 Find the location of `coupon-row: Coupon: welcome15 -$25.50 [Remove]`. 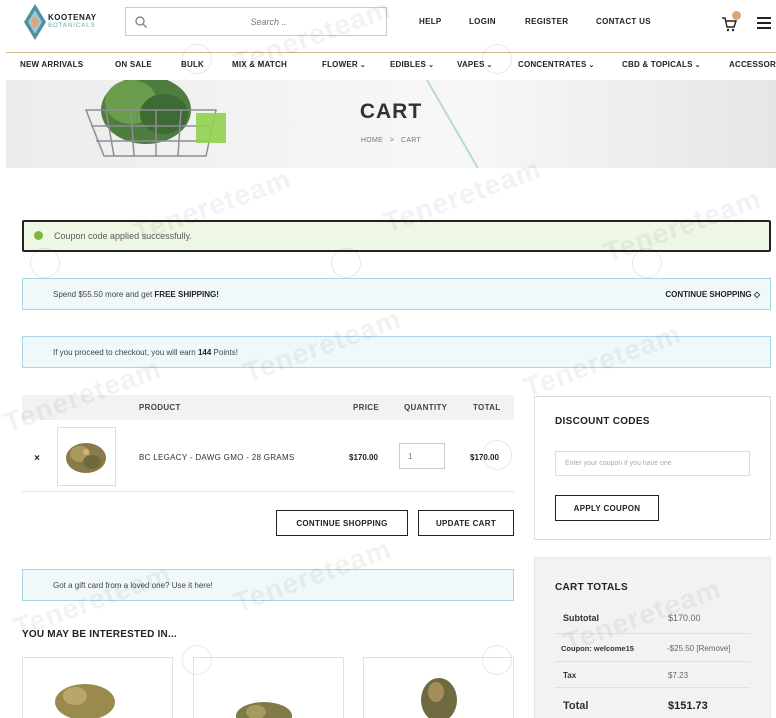

coupon-row: Coupon: welcome15 -$25.50 [Remove] is located at coordinates (652, 648).